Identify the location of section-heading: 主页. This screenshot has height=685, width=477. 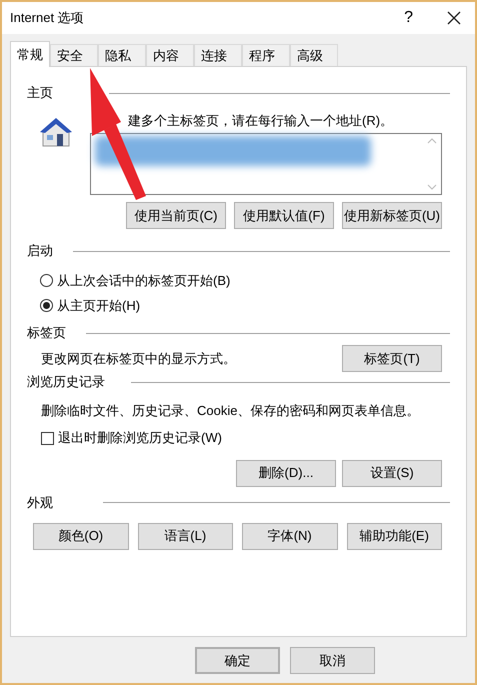
(40, 93).